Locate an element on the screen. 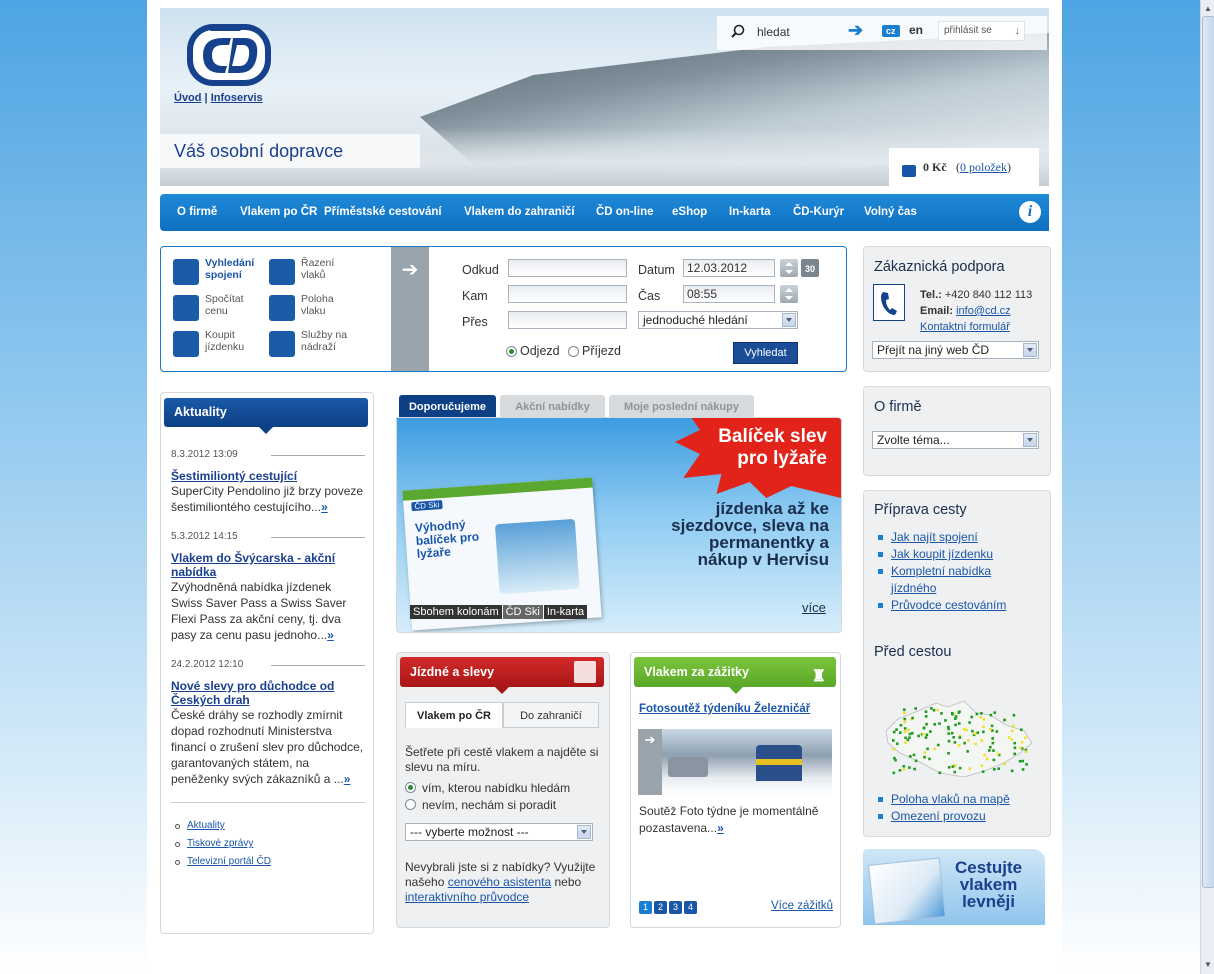  fares-option-advice-radio is located at coordinates (410, 804).